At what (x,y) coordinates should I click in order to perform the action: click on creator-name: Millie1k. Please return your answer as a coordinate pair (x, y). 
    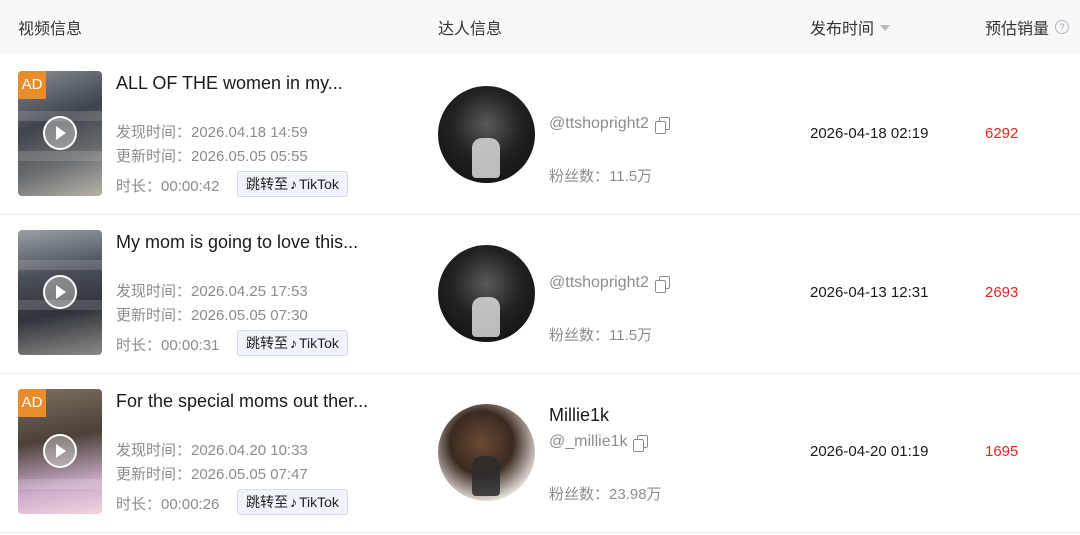
    Looking at the image, I should click on (579, 415).